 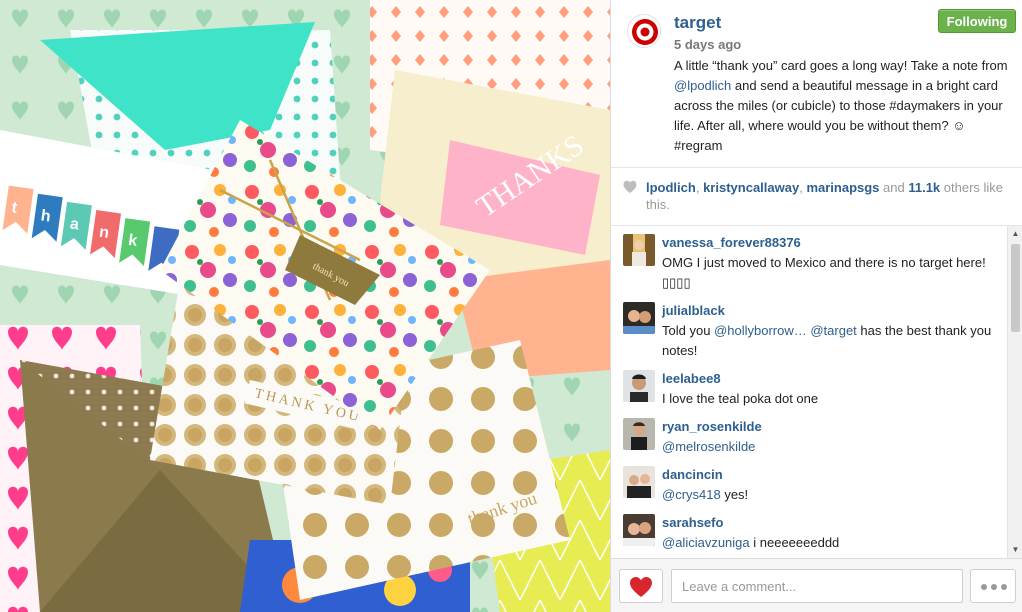 What do you see at coordinates (894, 187) in the screenshot?
I see `likes-and: and` at bounding box center [894, 187].